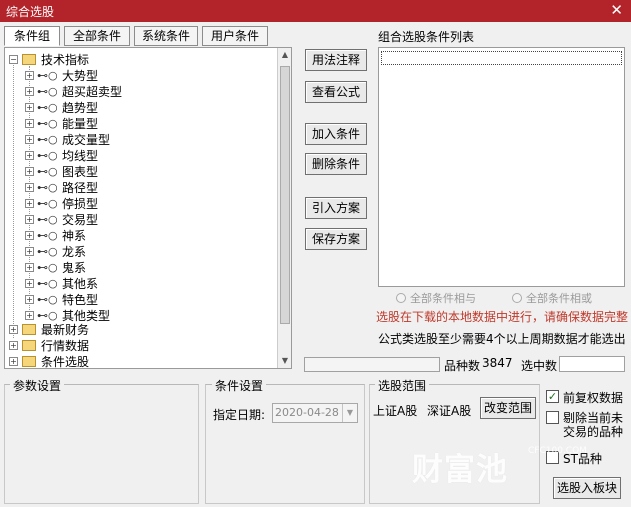 This screenshot has width=631, height=507. I want to click on count-value: 3847, so click(497, 363).